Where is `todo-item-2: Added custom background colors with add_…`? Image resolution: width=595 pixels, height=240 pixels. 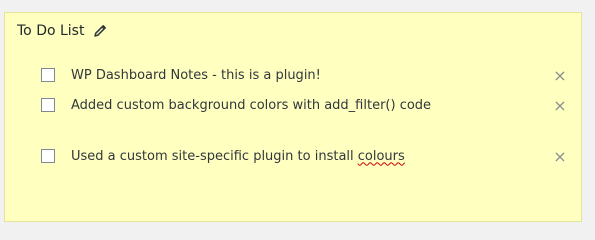 todo-item-2: Added custom background colors with add_… is located at coordinates (305, 105).